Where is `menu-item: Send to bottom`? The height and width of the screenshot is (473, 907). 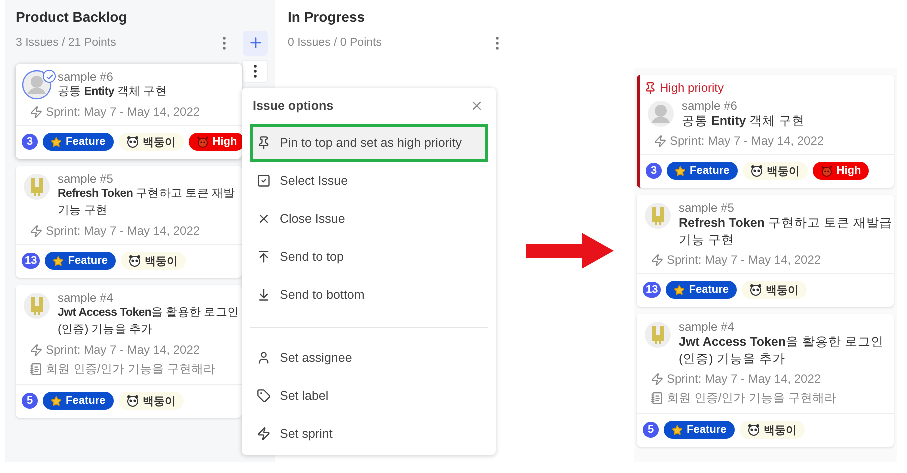 menu-item: Send to bottom is located at coordinates (369, 295).